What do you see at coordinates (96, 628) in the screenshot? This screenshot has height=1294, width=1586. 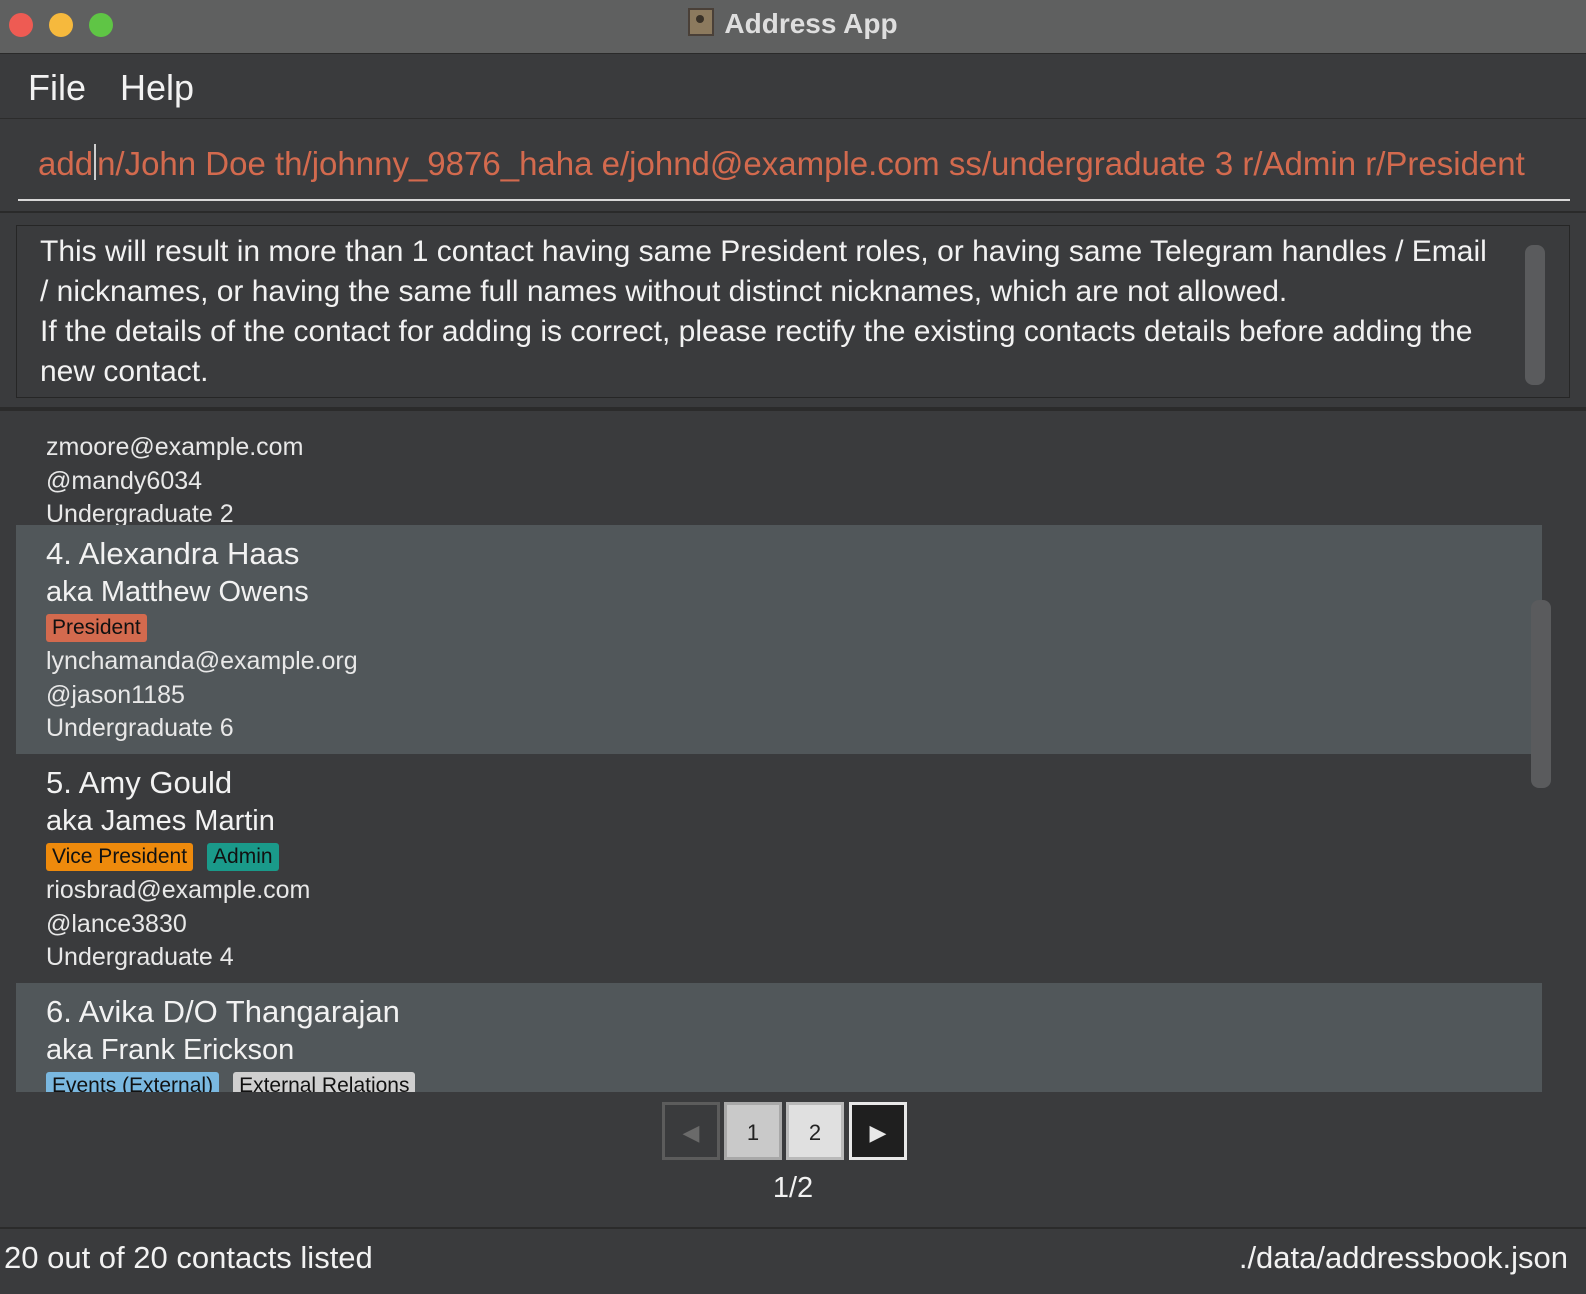 I see `tag-president: President` at bounding box center [96, 628].